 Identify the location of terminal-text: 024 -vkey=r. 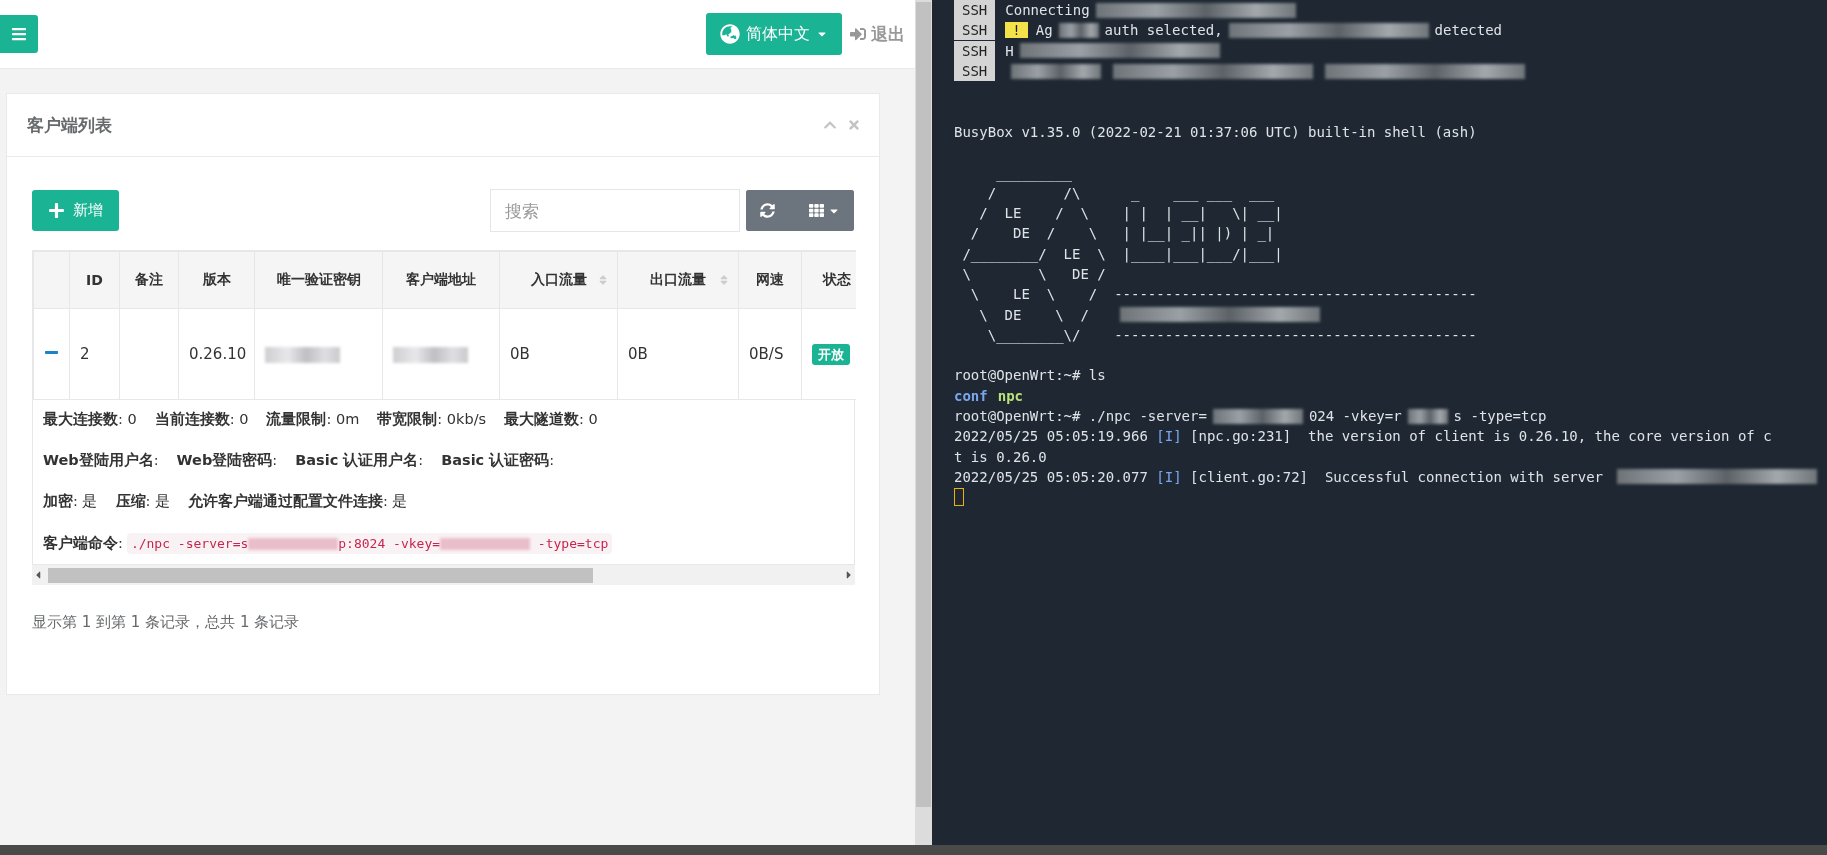
(1355, 416).